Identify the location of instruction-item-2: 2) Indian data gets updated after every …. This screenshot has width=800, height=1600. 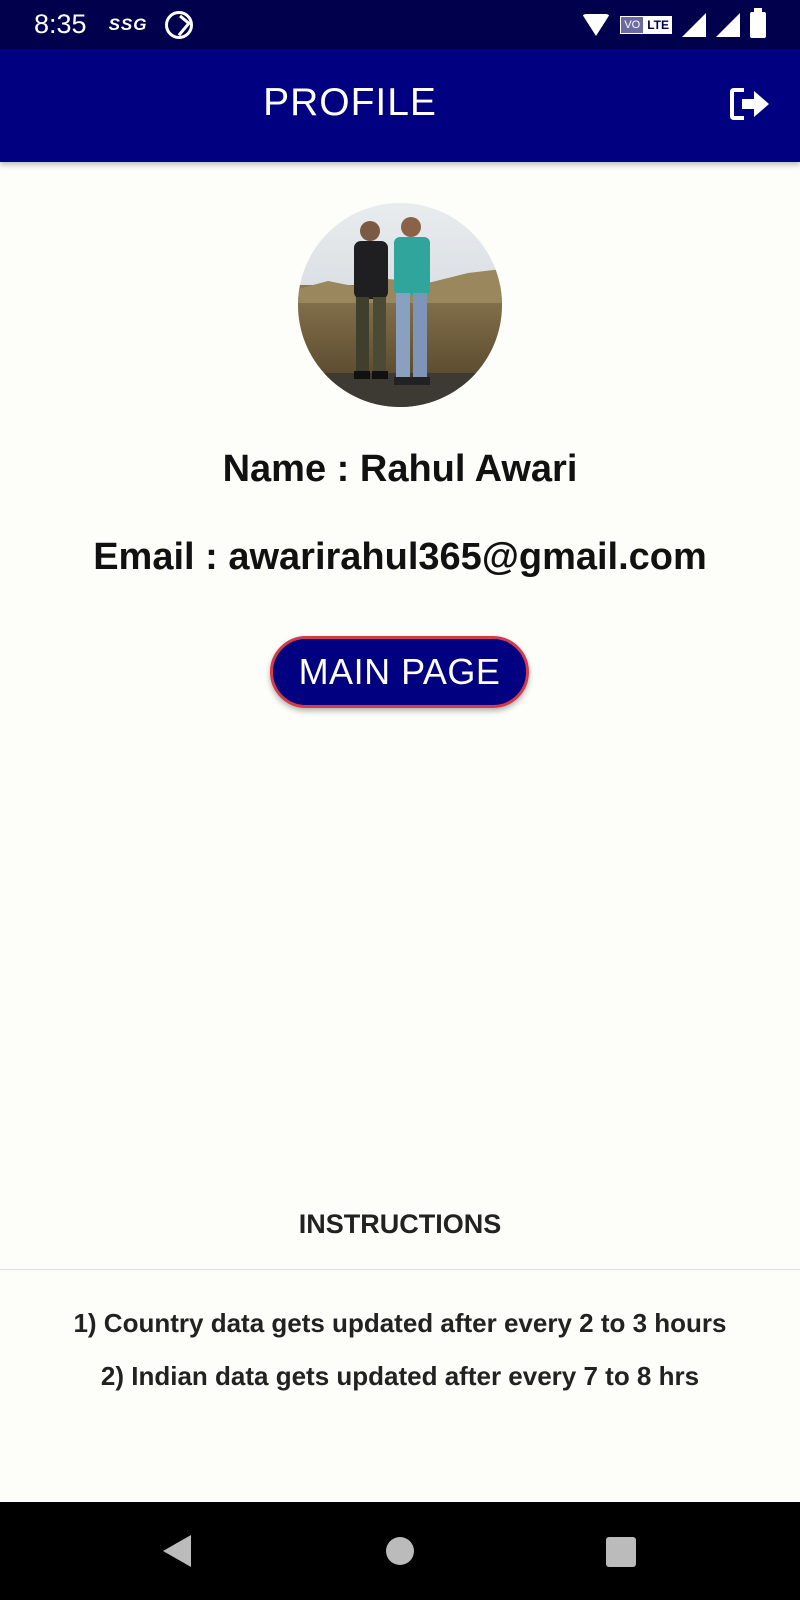
(400, 1376).